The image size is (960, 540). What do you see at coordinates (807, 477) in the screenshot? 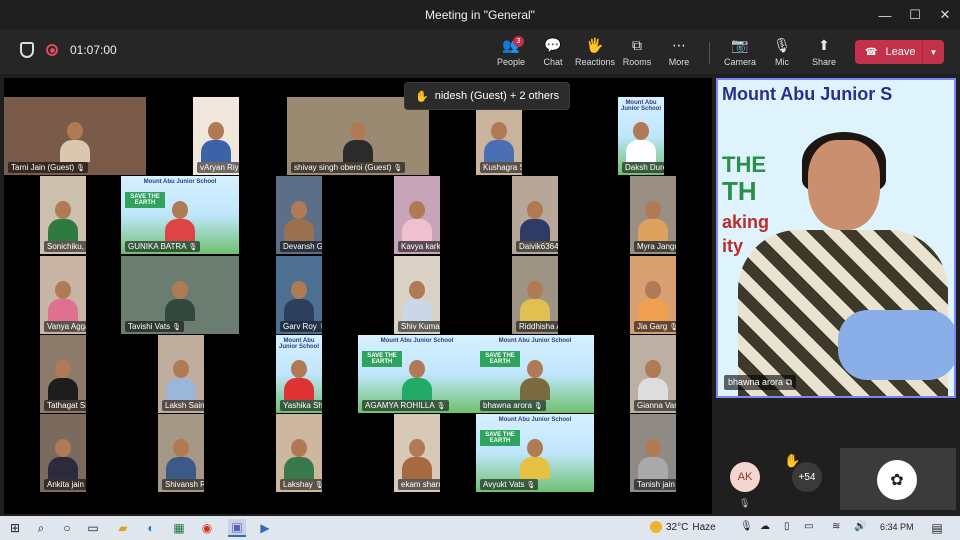
I see `more-participants-button: +54` at bounding box center [807, 477].